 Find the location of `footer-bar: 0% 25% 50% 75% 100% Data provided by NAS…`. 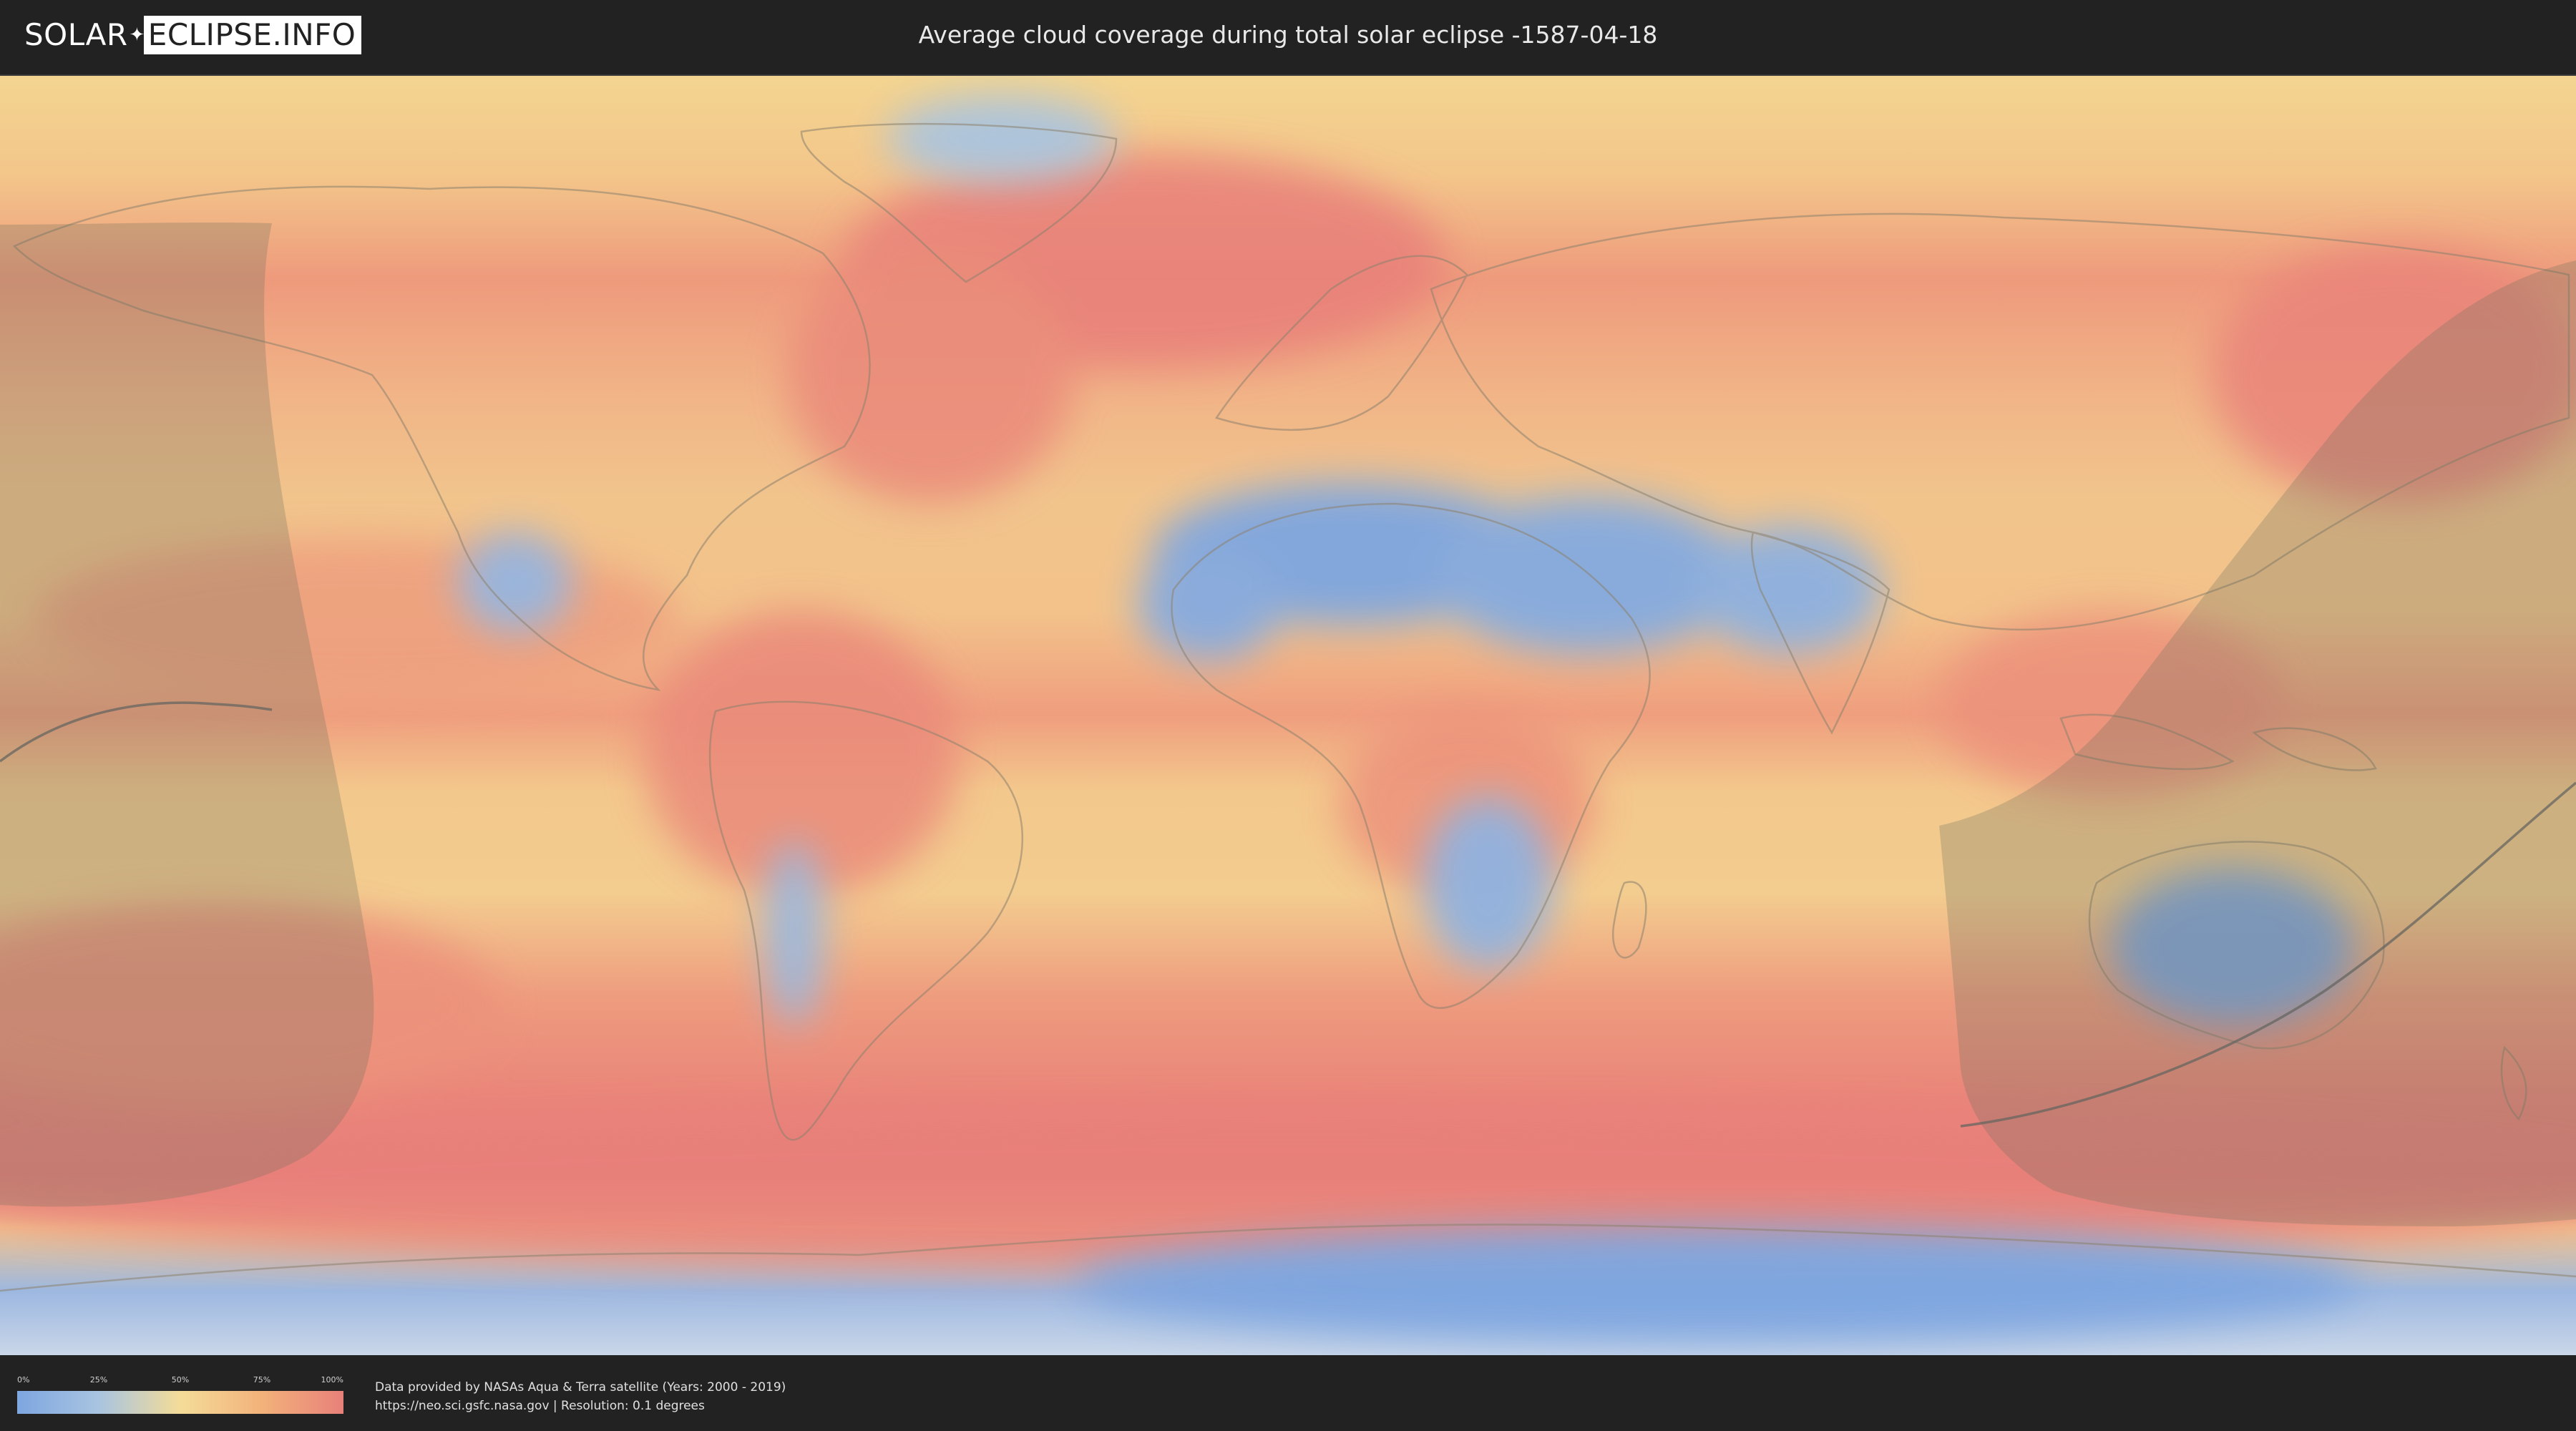

footer-bar: 0% 25% 50% 75% 100% Data provided by NAS… is located at coordinates (1288, 1395).